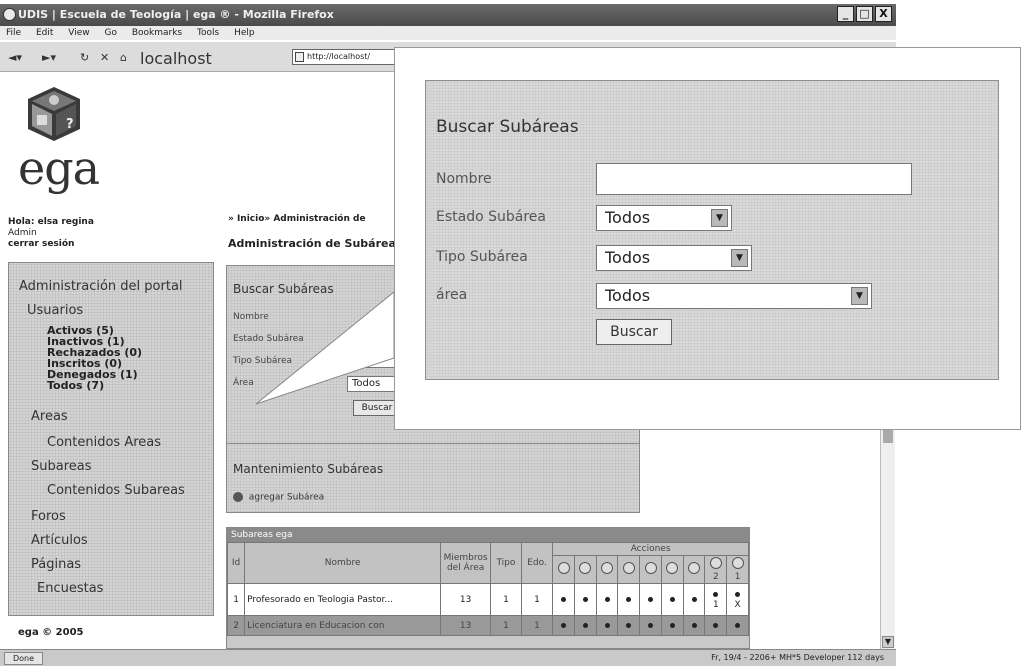  Describe the element at coordinates (674, 258) in the screenshot. I see `tipo-subarea-select: Todos ▼` at that location.